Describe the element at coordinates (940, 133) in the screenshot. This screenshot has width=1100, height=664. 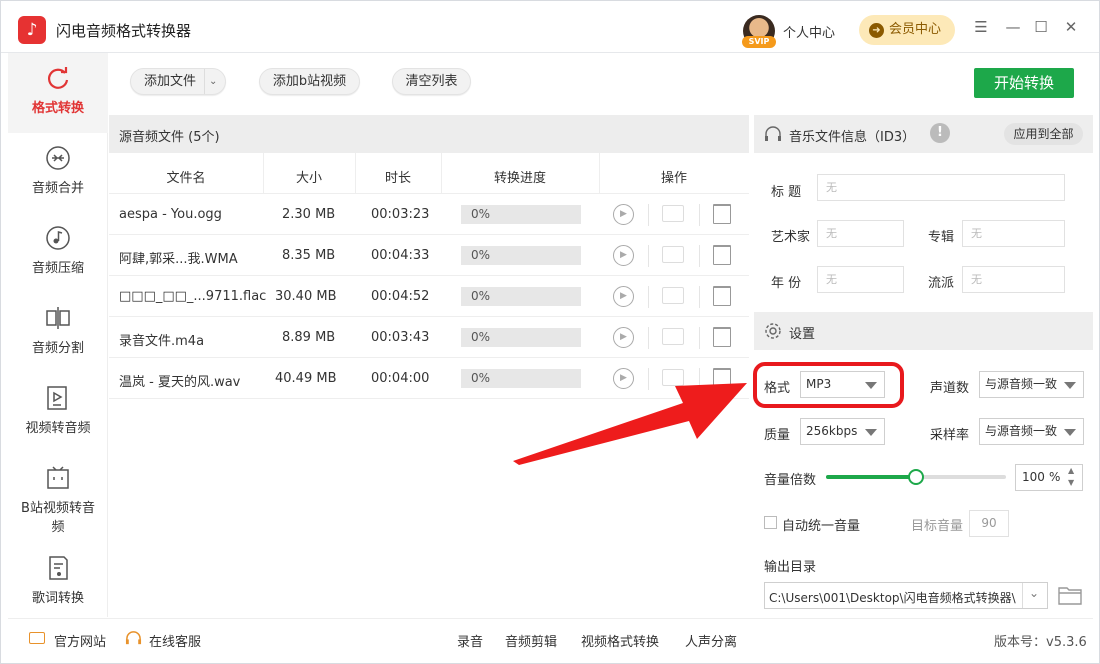
I see `info-icon: !` at that location.